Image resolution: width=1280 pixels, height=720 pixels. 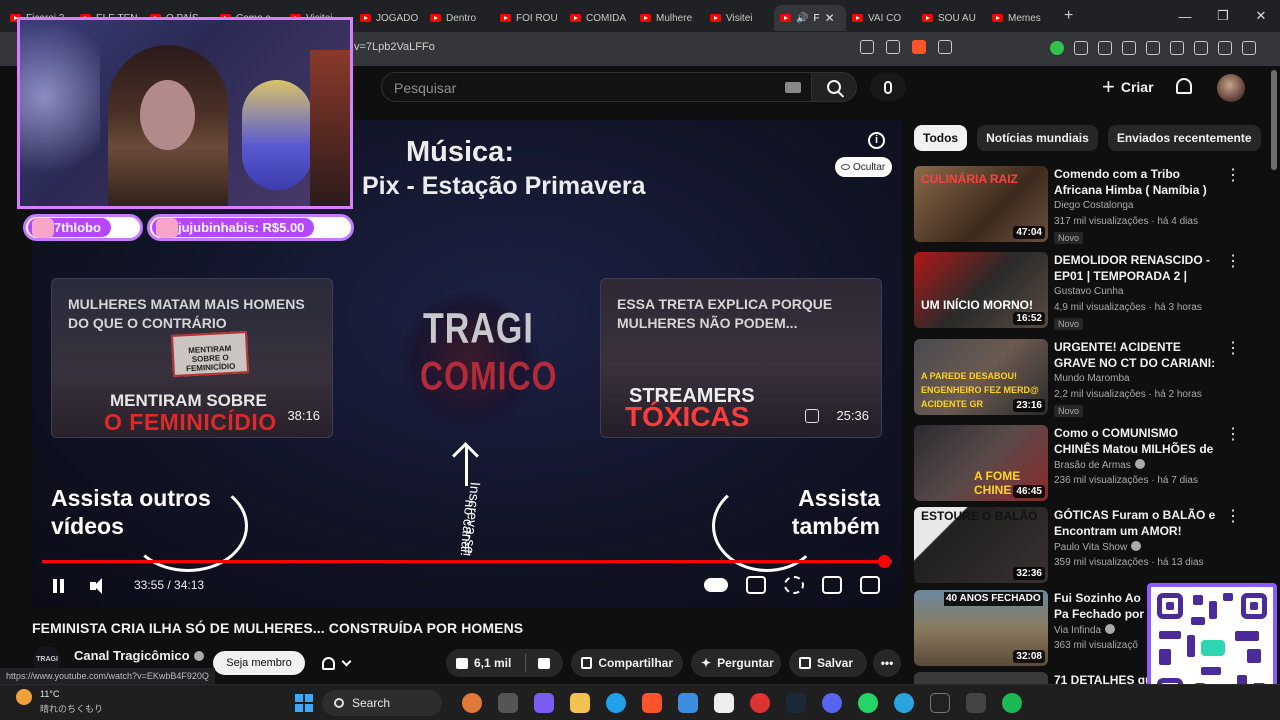 What do you see at coordinates (945, 47) in the screenshot?
I see `rewards-icon` at bounding box center [945, 47].